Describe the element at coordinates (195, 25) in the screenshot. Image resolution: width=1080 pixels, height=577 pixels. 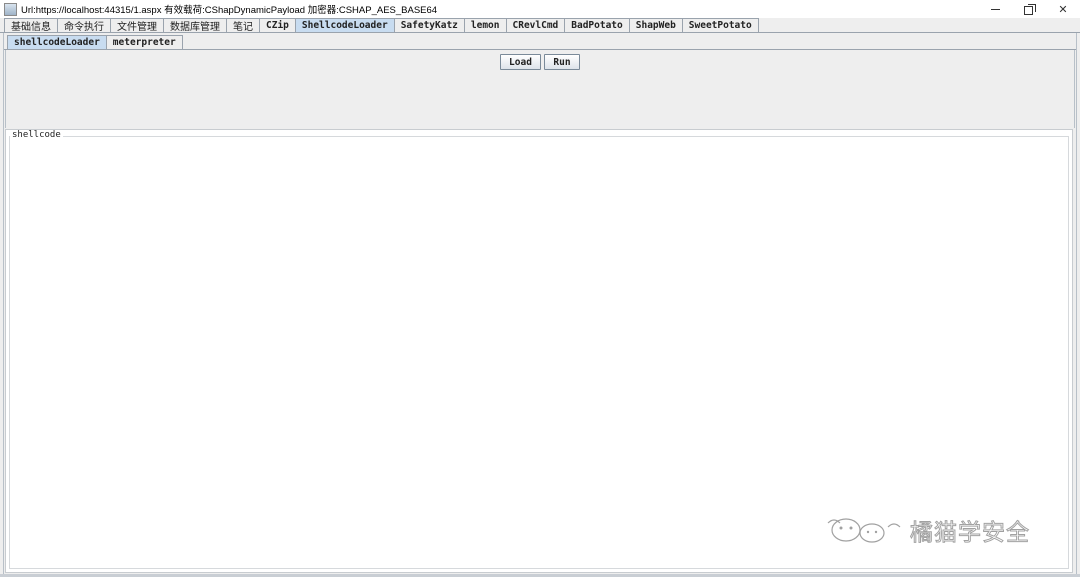
I see `main-tab: 数据库管理` at that location.